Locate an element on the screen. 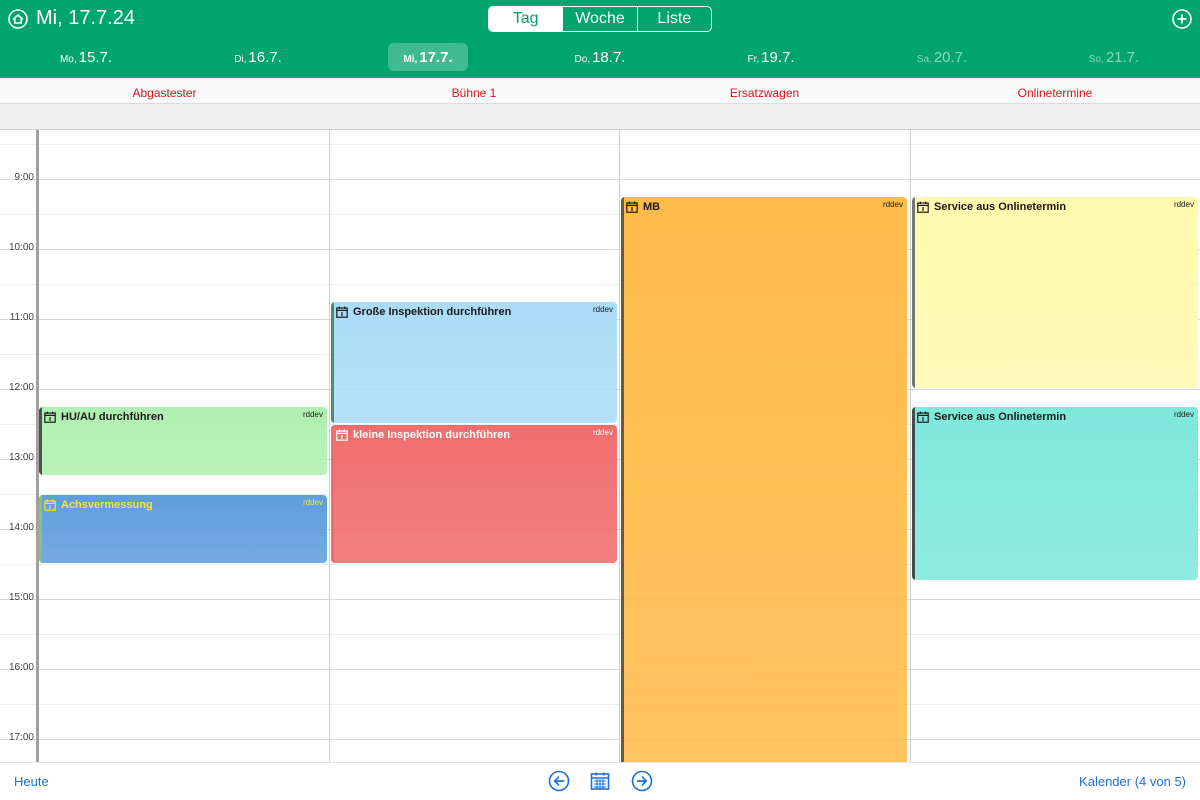 Image resolution: width=1200 pixels, height=800 pixels. time-label: 11:00 is located at coordinates (21, 317).